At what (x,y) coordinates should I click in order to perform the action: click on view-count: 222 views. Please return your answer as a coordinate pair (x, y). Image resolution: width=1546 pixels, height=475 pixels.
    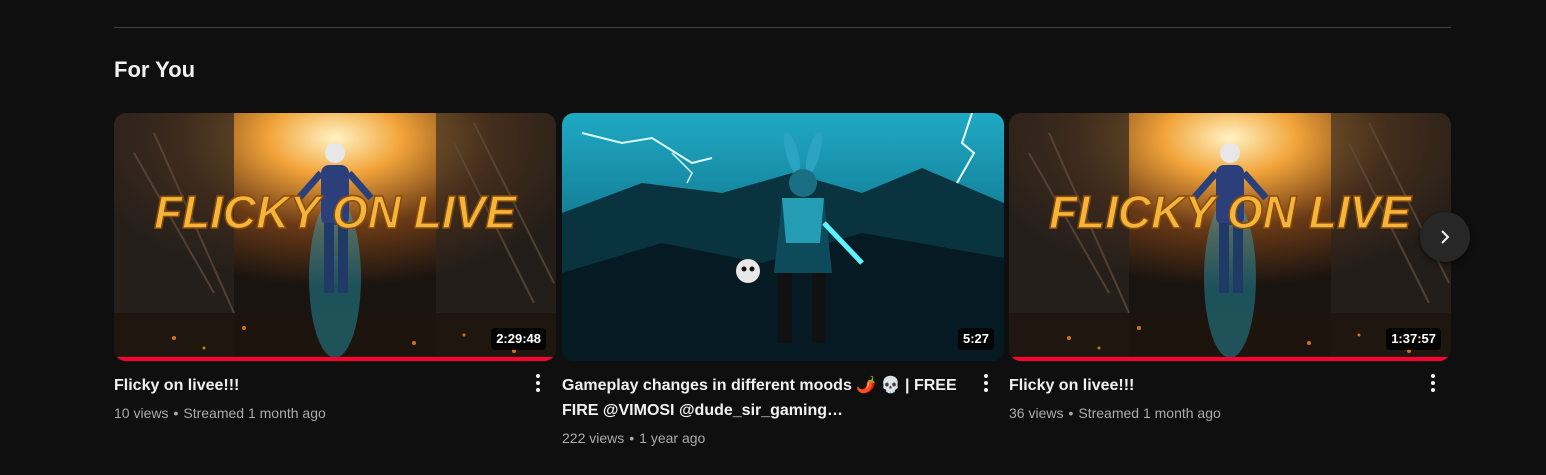
    Looking at the image, I should click on (593, 438).